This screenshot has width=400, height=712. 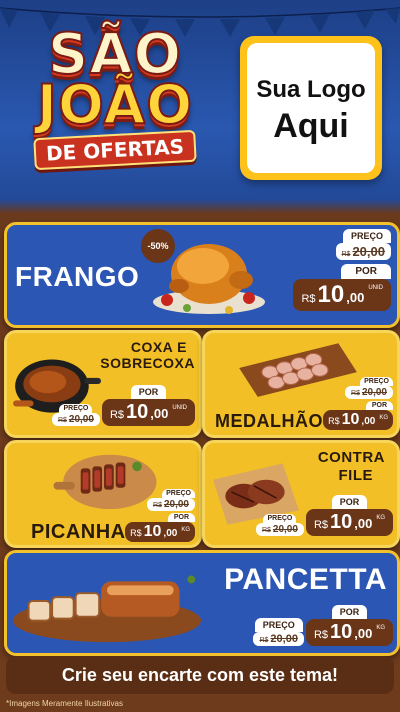 I want to click on product-name: PICANHA, so click(x=78, y=532).